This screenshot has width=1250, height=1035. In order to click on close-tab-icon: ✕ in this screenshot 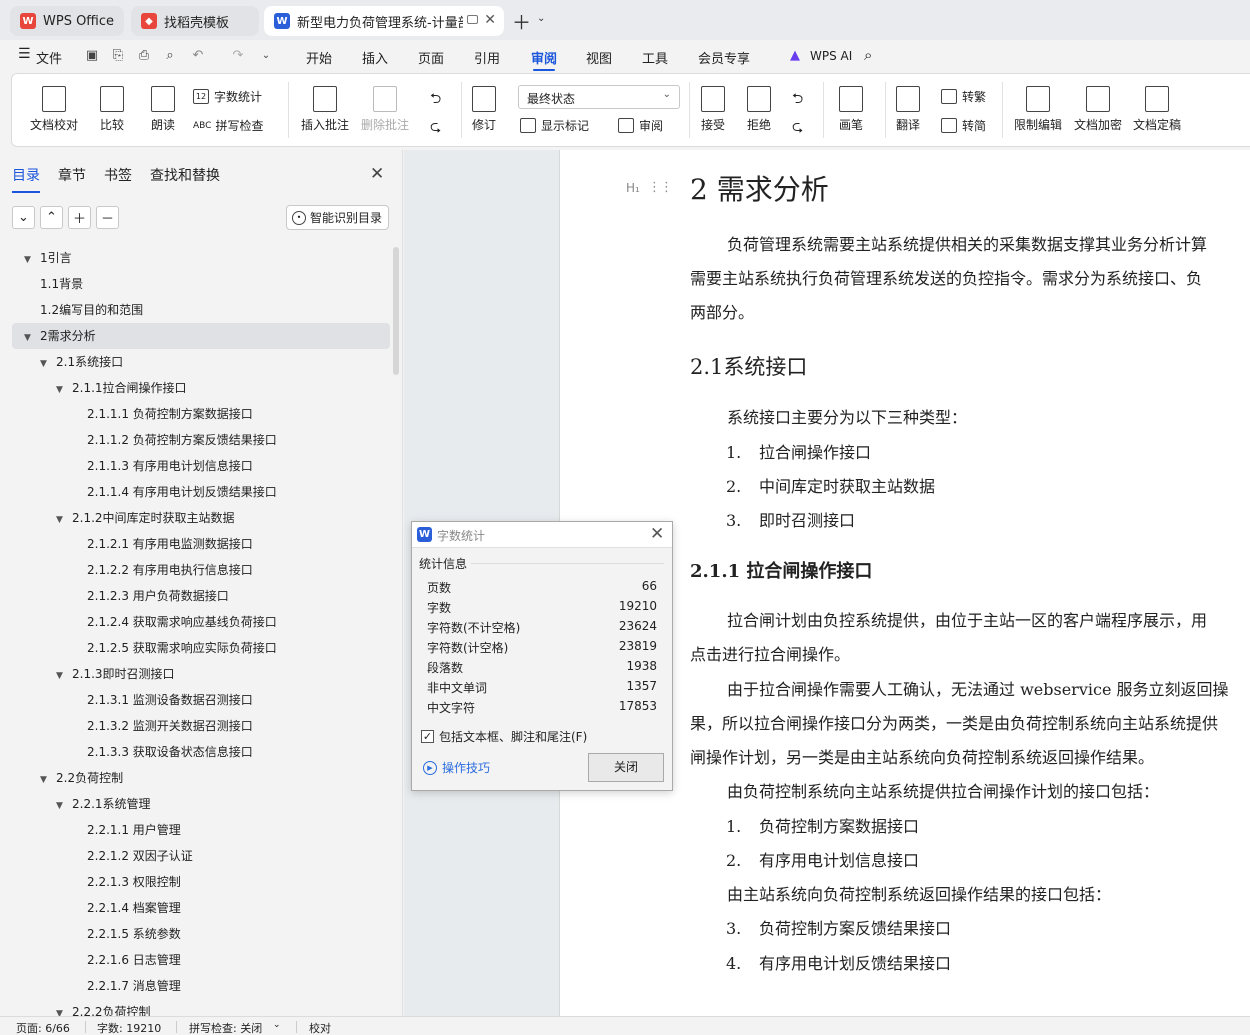, I will do `click(490, 20)`.